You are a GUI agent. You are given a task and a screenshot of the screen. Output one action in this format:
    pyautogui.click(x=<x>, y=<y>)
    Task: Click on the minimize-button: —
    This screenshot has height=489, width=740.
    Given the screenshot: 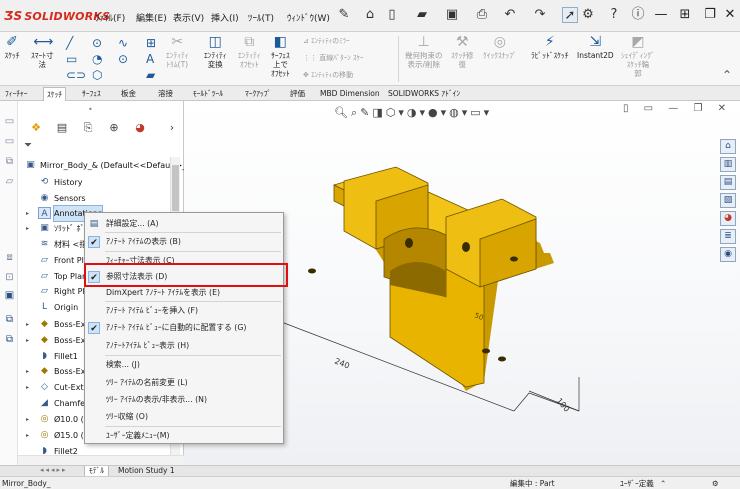 What is the action you would take?
    pyautogui.click(x=661, y=15)
    